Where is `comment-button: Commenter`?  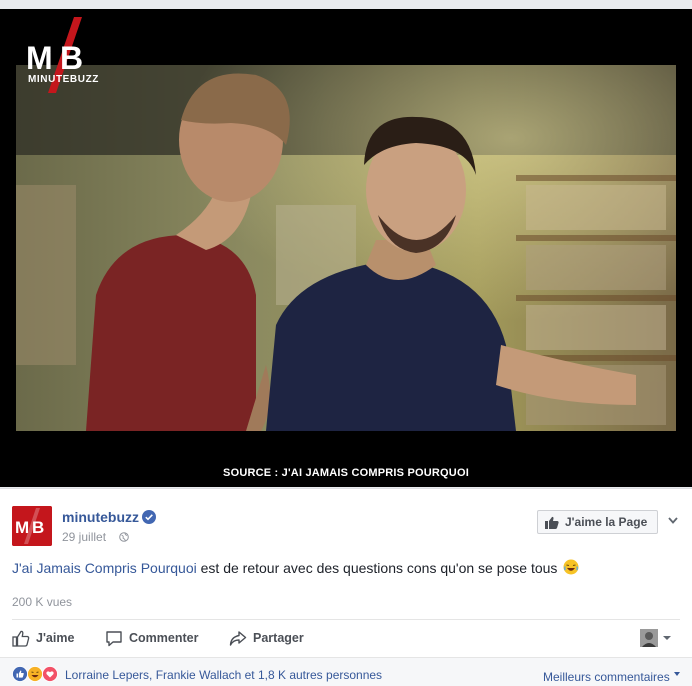
comment-button: Commenter is located at coordinates (151, 638).